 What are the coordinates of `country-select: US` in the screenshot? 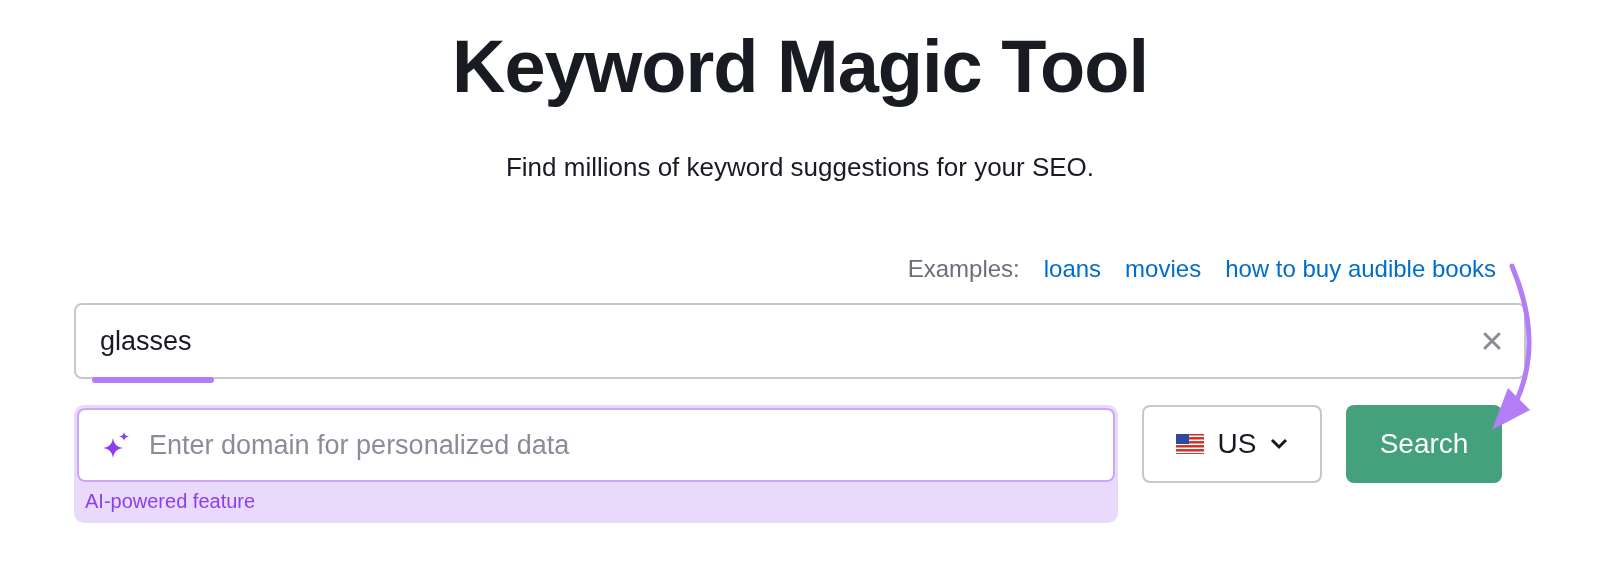 It's located at (1232, 444).